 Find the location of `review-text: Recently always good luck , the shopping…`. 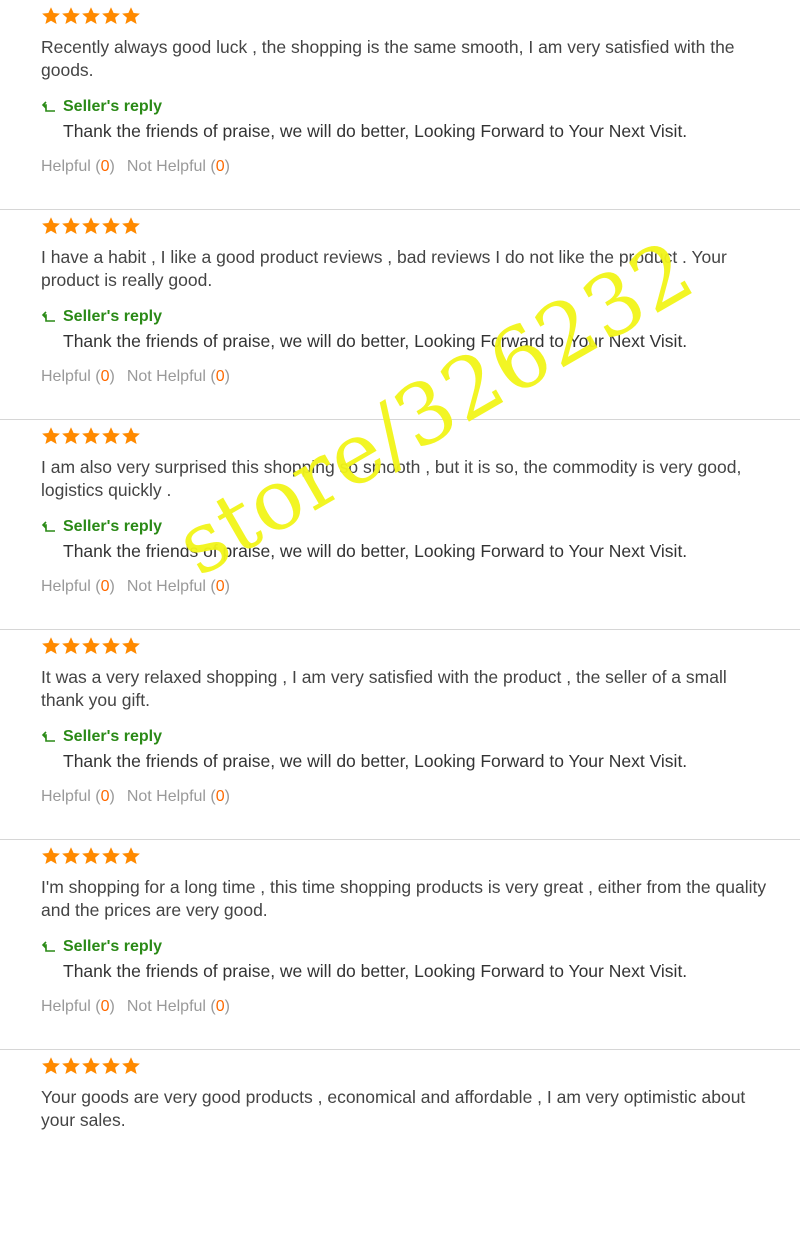

review-text: Recently always good luck , the shopping… is located at coordinates (388, 58).